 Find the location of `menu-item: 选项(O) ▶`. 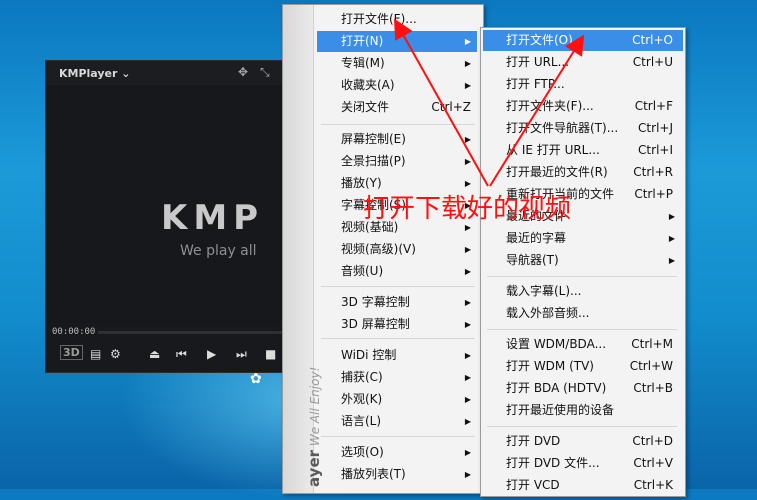

menu-item: 选项(O) ▶ is located at coordinates (397, 452).